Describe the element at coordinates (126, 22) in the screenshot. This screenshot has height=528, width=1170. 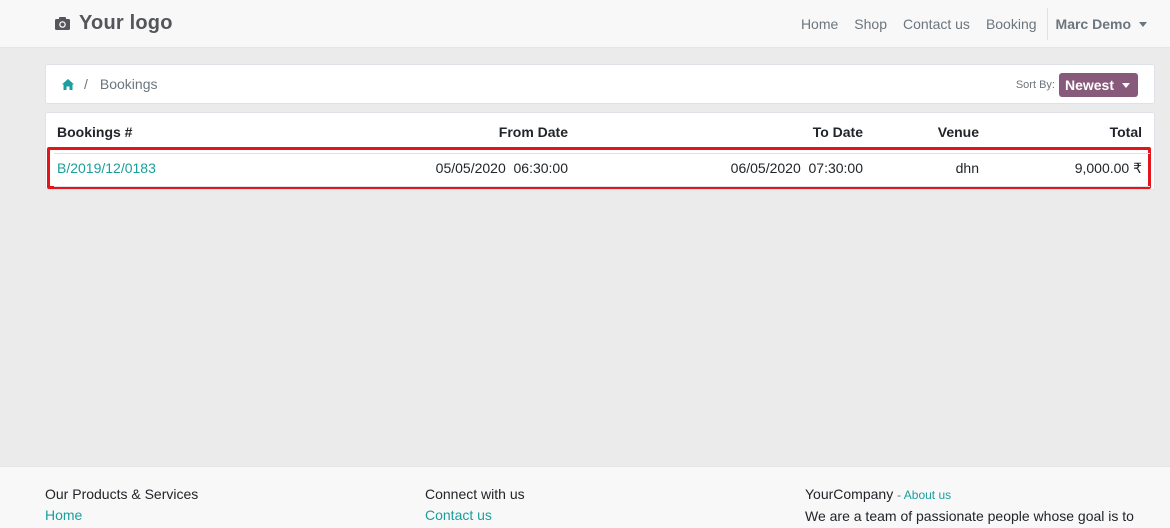
I see `logo-text: Your logo` at that location.